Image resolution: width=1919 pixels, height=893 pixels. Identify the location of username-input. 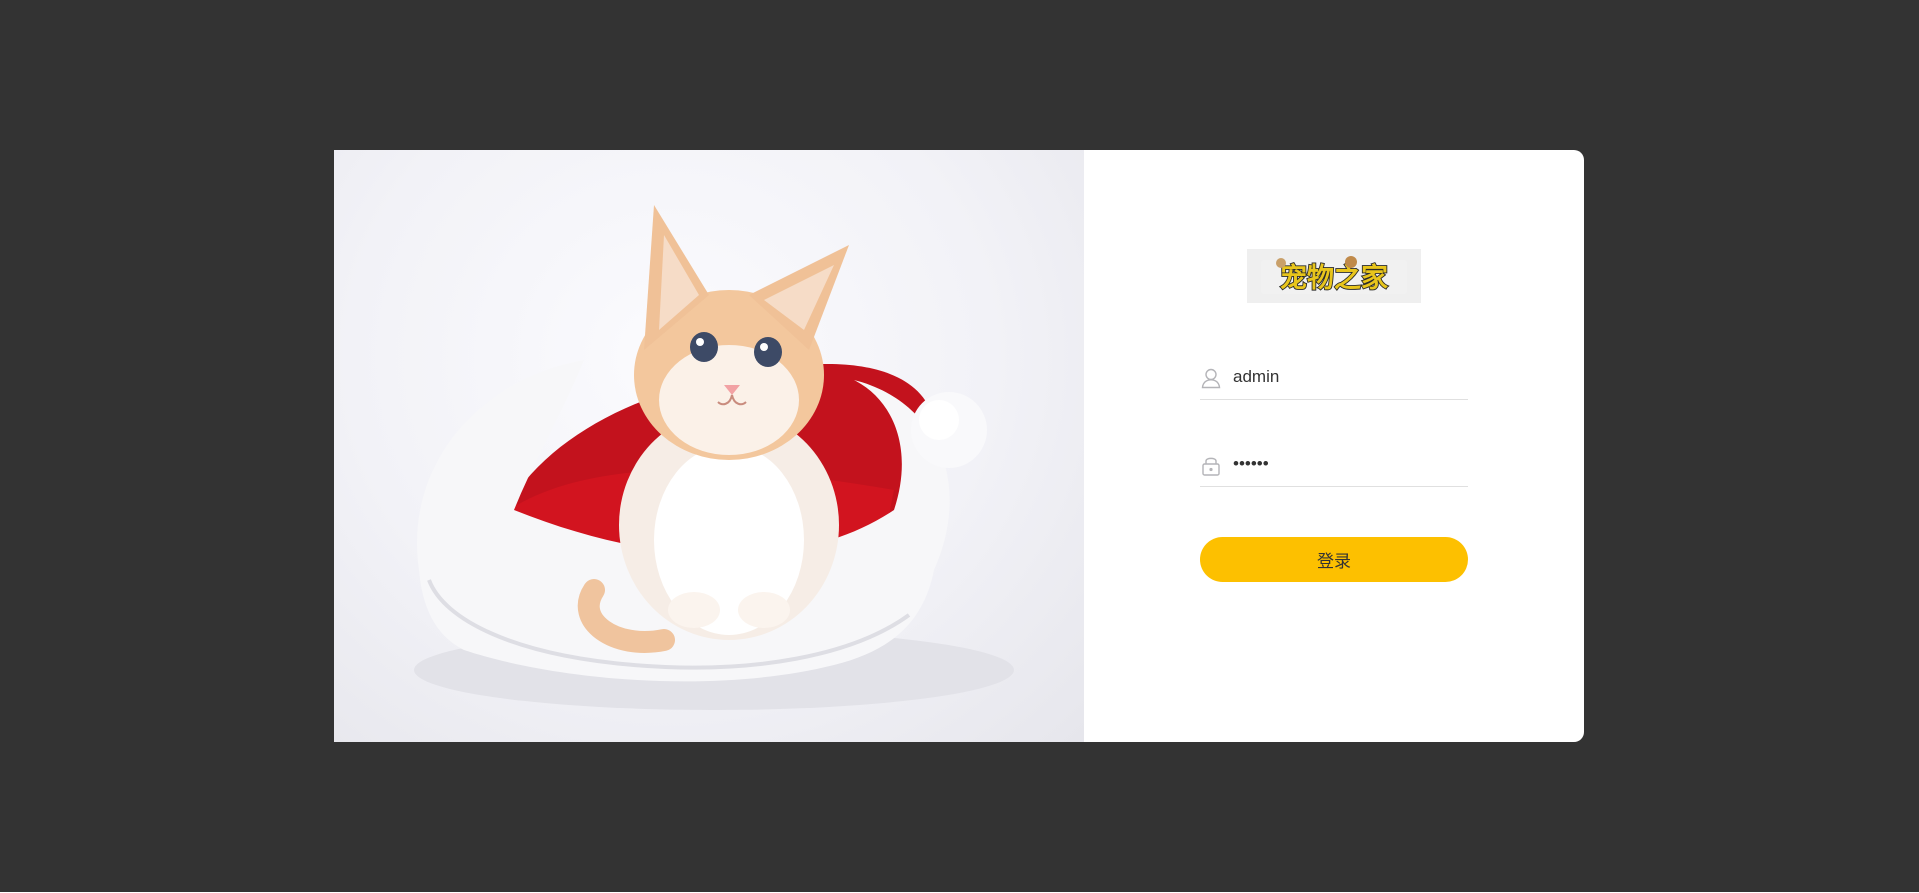
(1348, 377).